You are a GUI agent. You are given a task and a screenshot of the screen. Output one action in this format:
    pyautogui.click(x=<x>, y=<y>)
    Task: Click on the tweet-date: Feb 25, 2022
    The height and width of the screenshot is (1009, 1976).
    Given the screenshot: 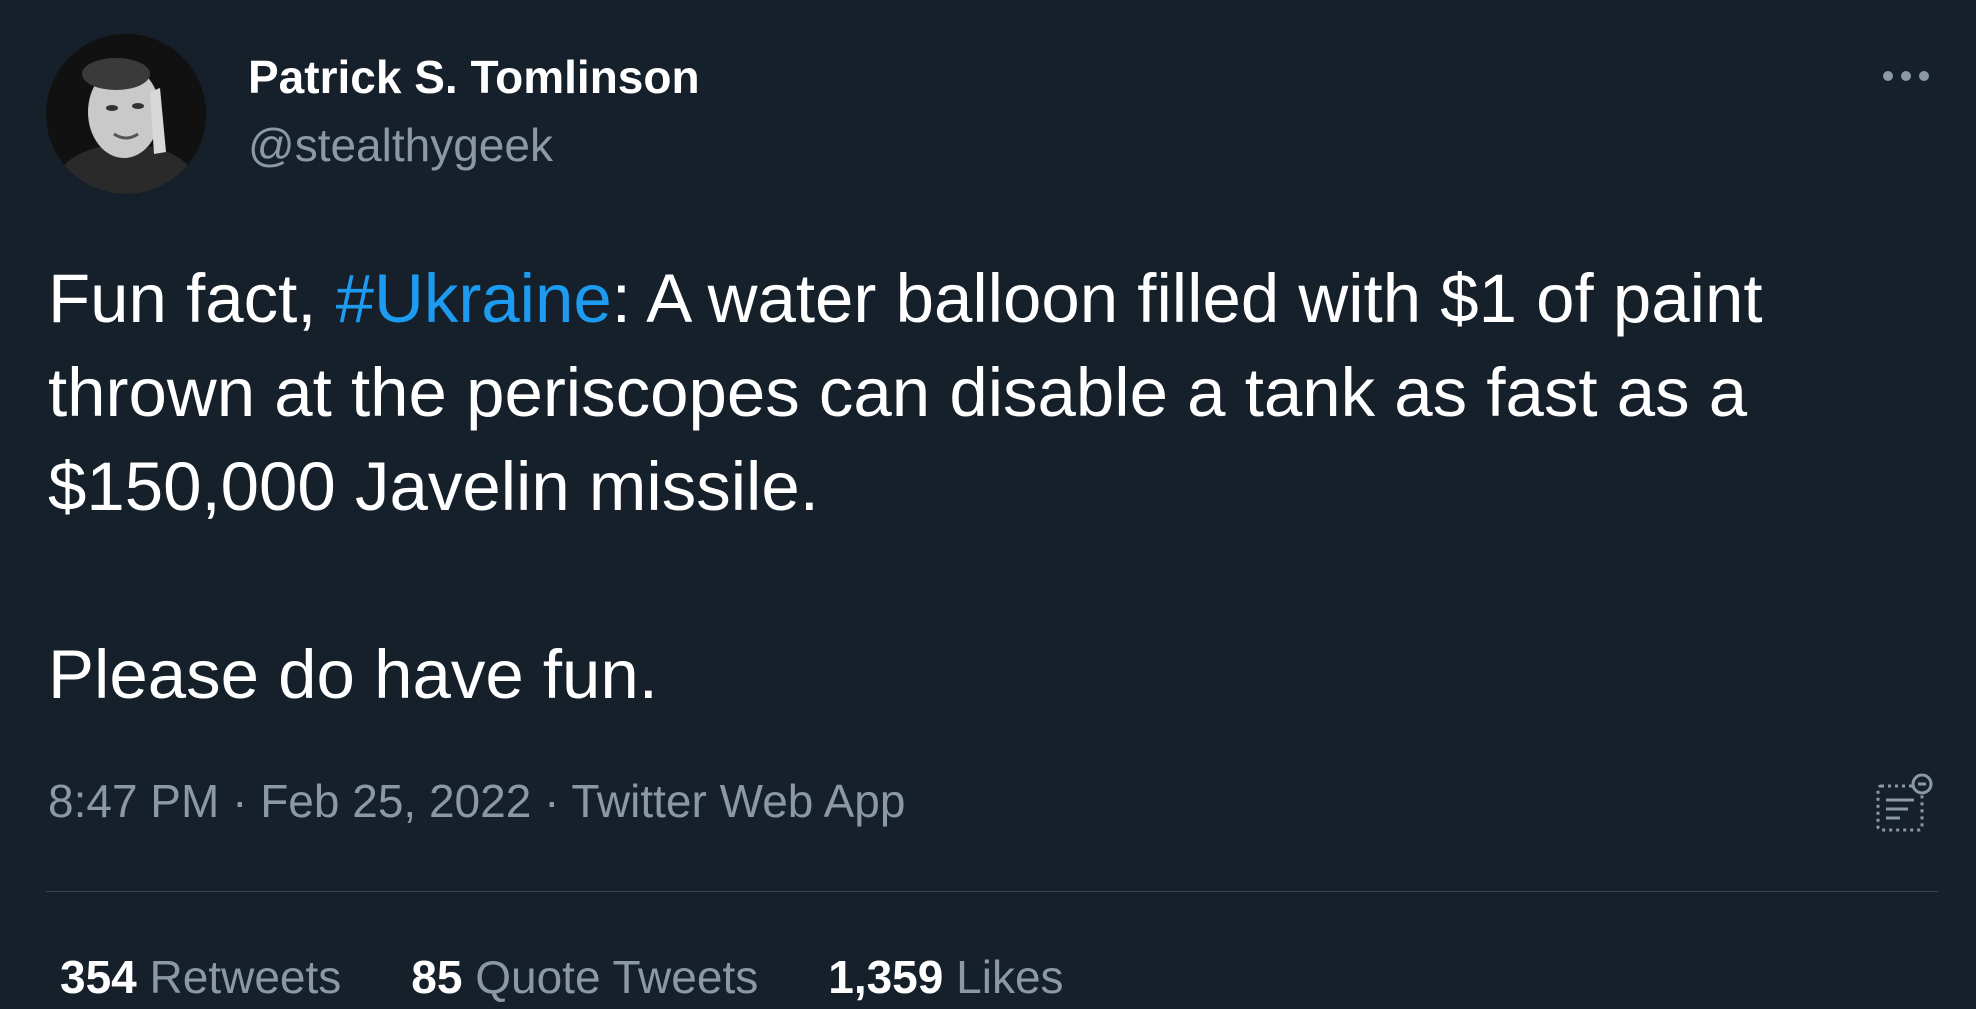 What is the action you would take?
    pyautogui.click(x=395, y=801)
    